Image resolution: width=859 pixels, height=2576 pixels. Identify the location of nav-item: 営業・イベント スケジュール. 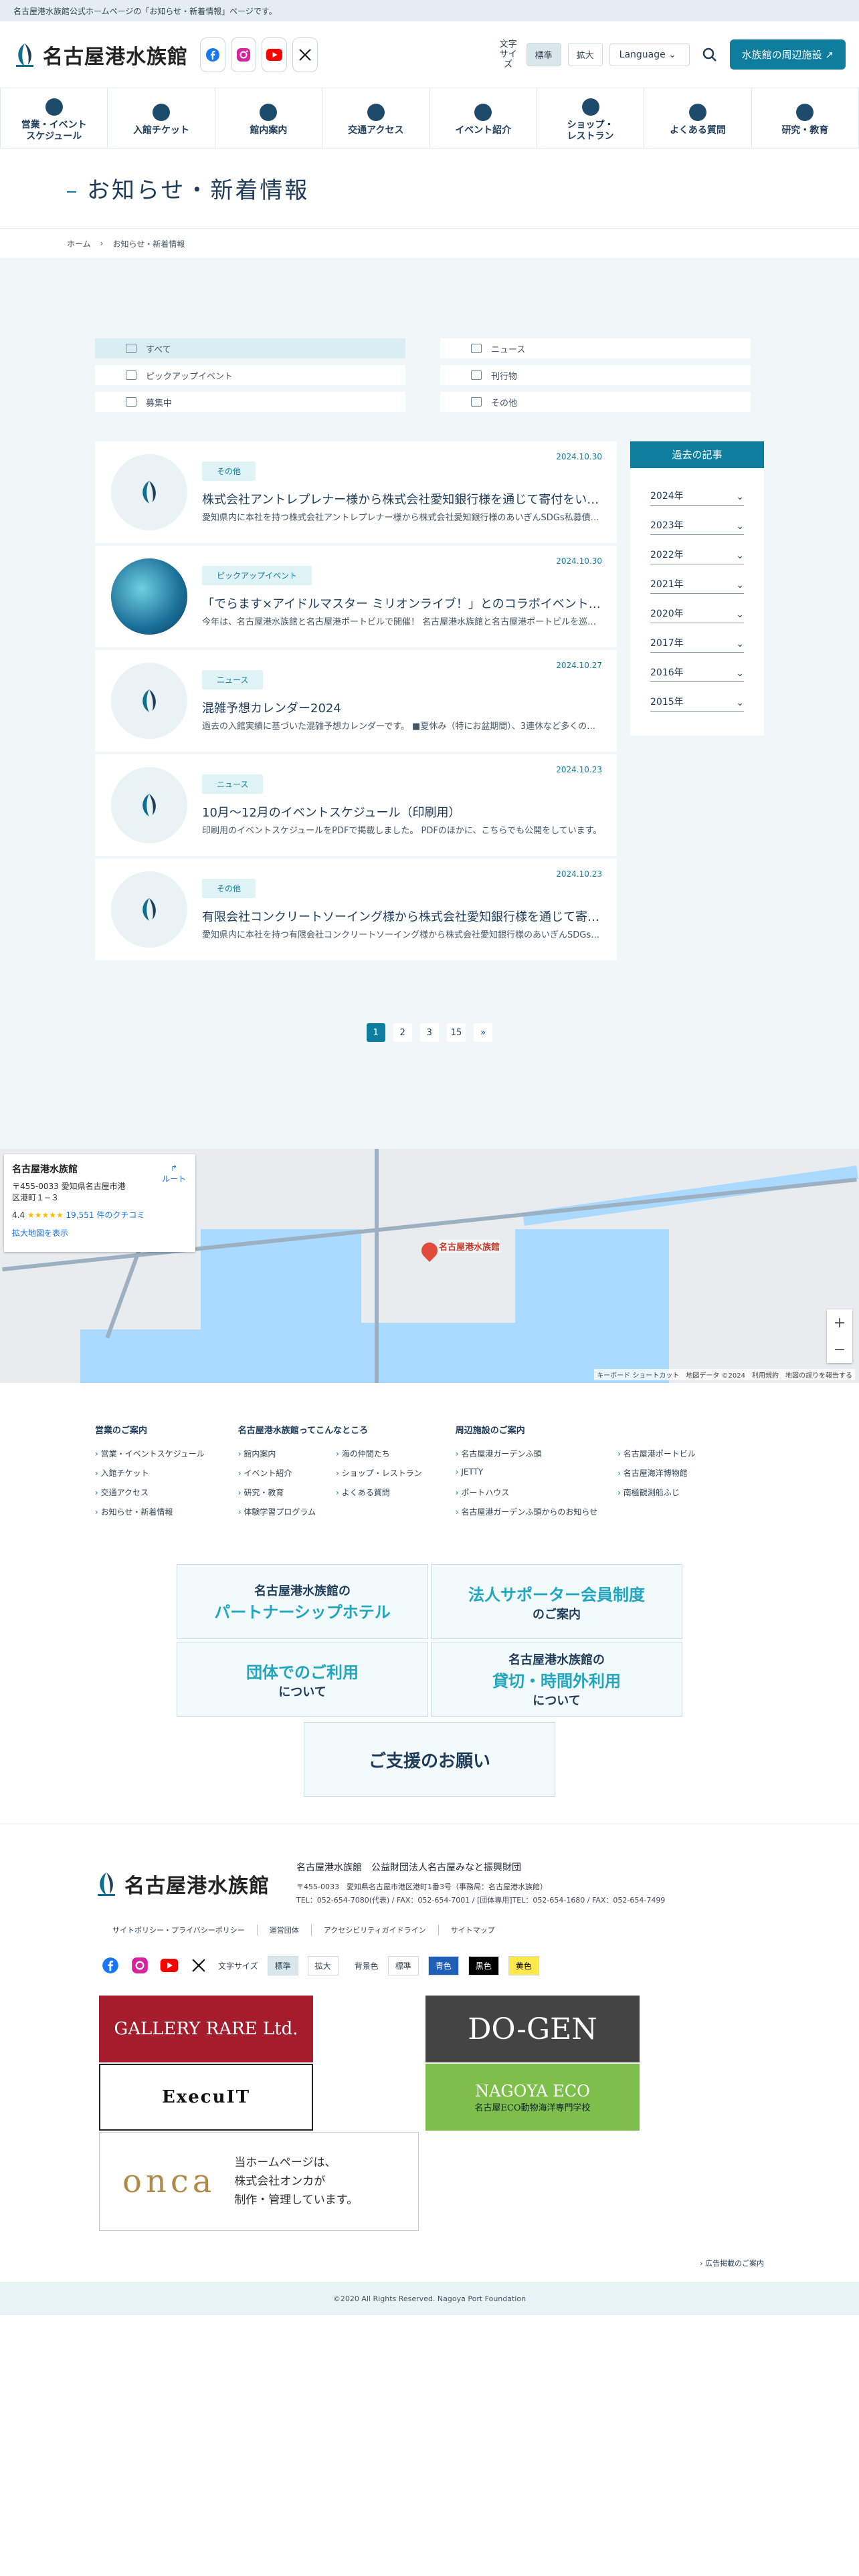
(54, 118).